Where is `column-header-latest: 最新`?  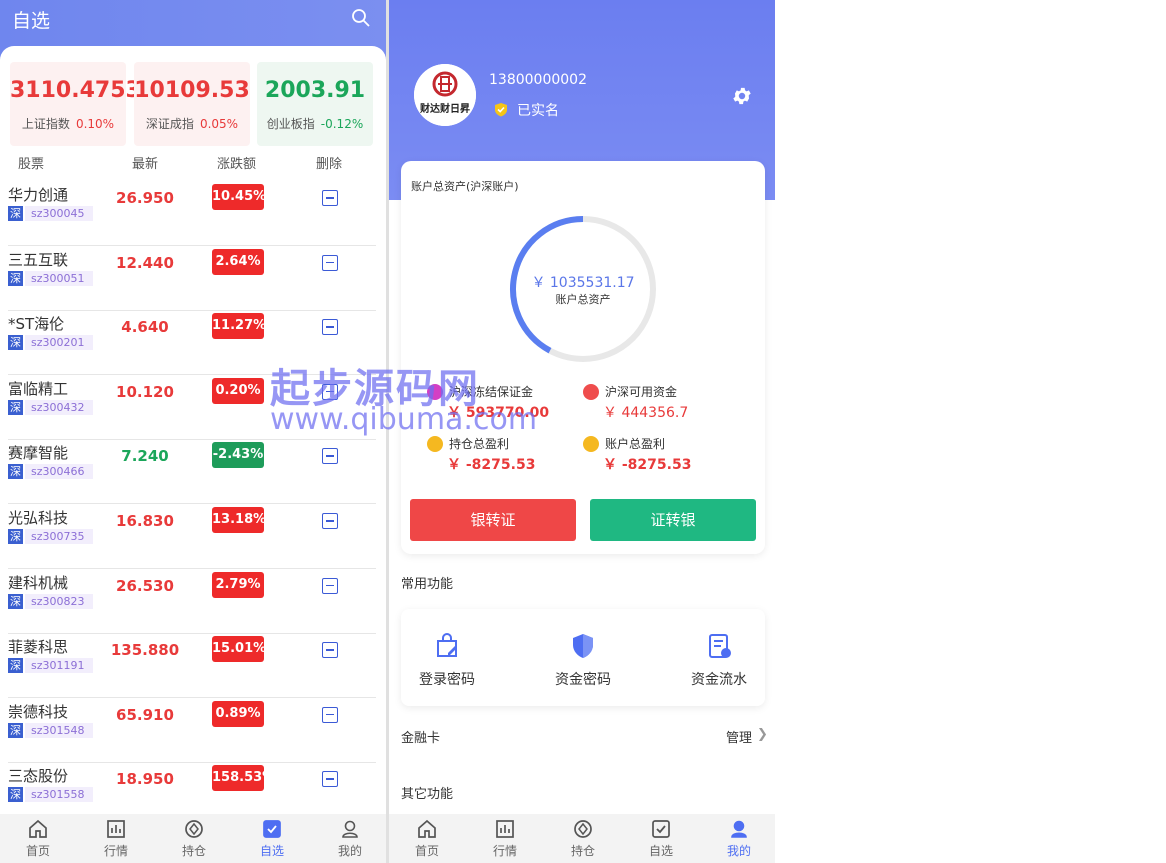
column-header-latest: 最新 is located at coordinates (145, 164).